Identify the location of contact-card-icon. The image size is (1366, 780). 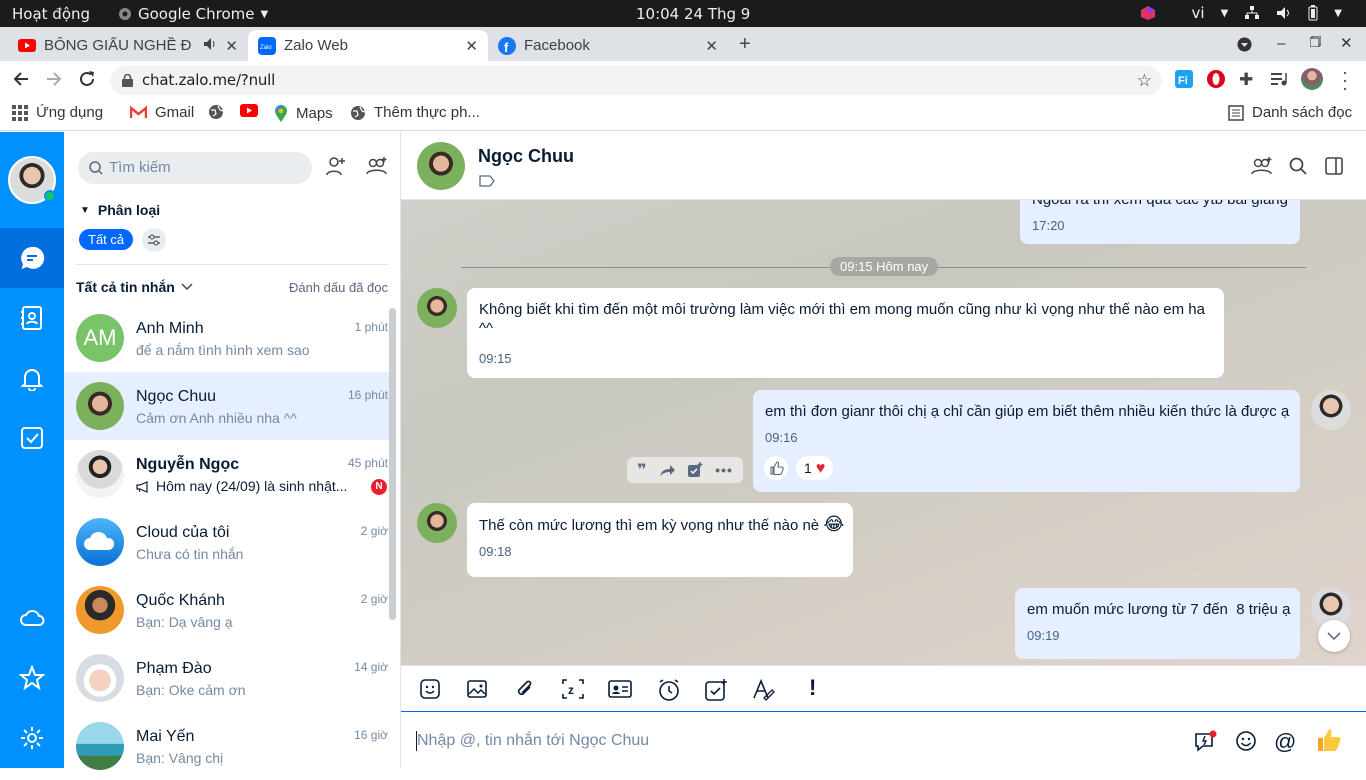
(620, 689).